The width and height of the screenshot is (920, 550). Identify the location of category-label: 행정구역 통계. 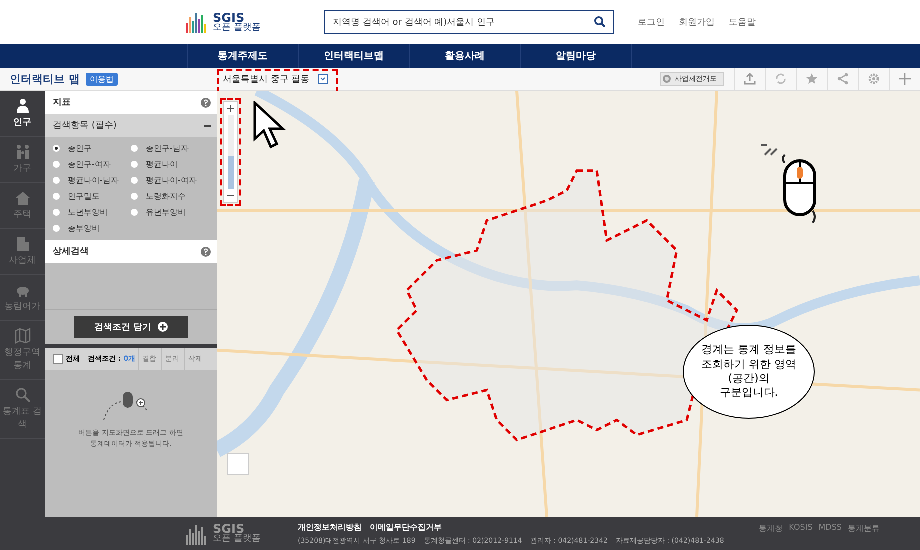
(23, 359).